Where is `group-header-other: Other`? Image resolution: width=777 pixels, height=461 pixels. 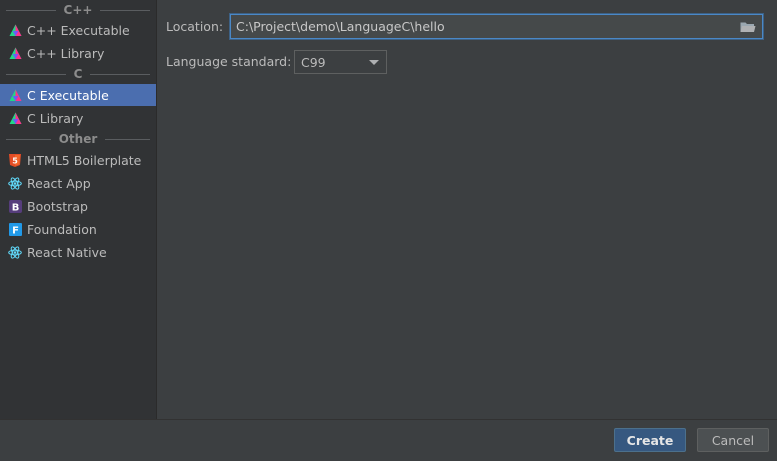
group-header-other: Other is located at coordinates (78, 139).